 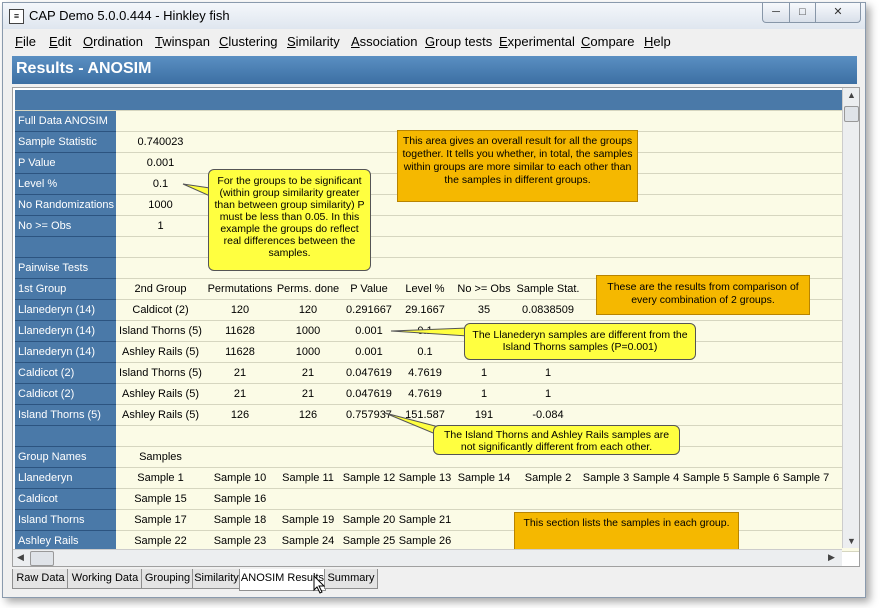 I want to click on minimize-button: ─, so click(x=776, y=13).